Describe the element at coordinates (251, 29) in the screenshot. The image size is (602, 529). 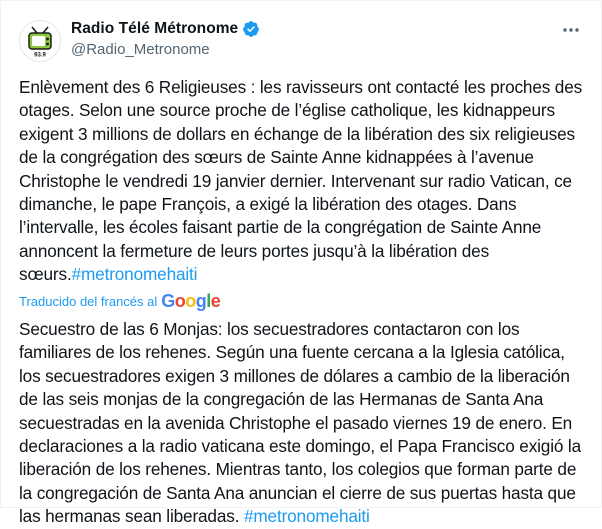
I see `verified-badge-icon` at that location.